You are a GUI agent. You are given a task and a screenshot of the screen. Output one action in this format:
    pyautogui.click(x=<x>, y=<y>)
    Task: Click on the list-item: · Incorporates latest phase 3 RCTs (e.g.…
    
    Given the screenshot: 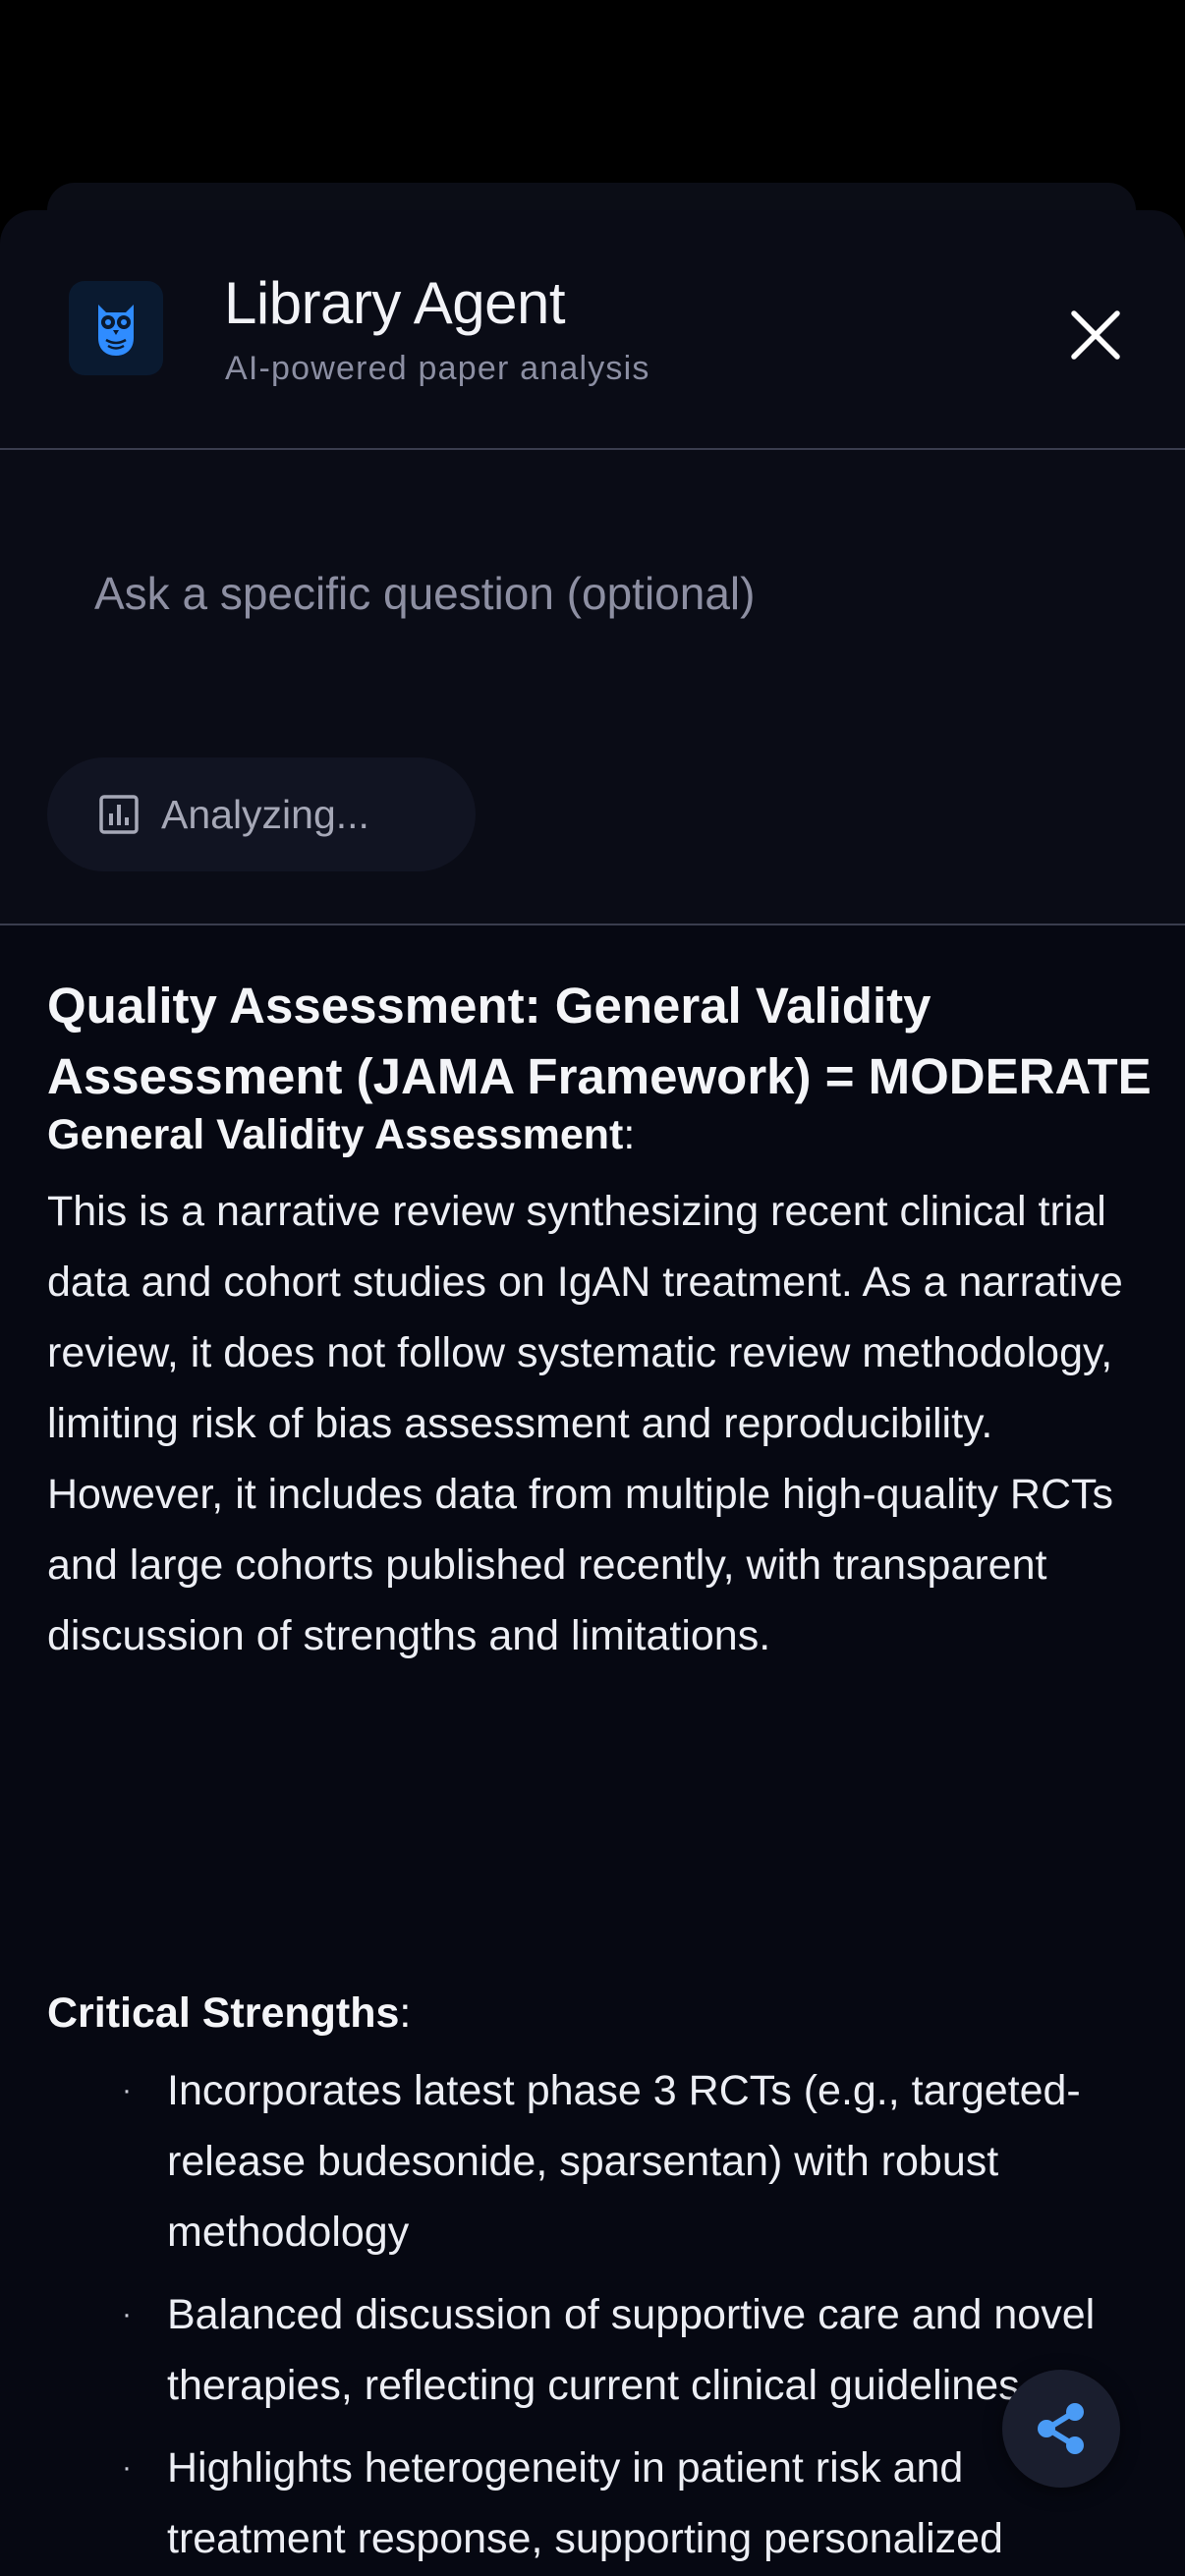 What is the action you would take?
    pyautogui.click(x=570, y=2161)
    